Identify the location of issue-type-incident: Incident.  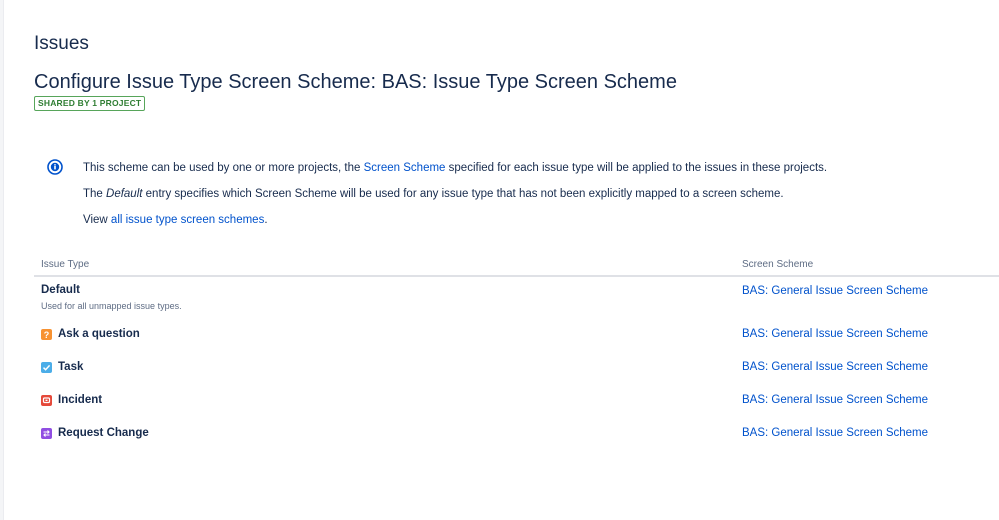
(71, 400).